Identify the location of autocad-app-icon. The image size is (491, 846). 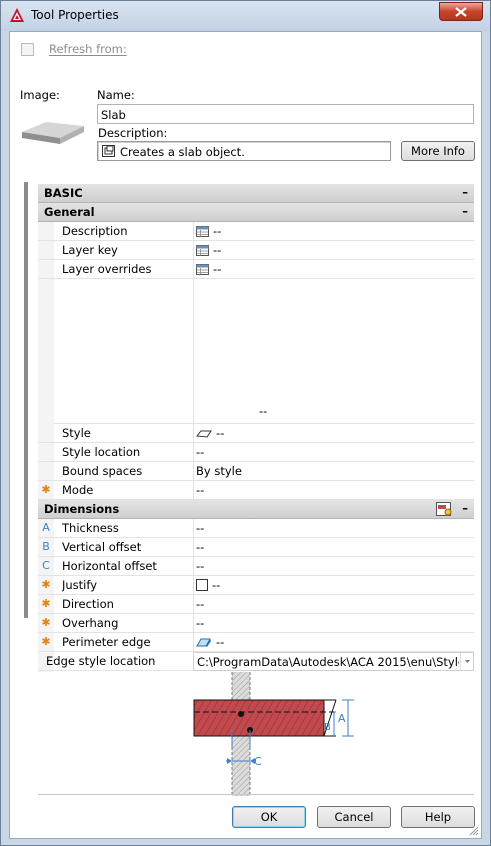
(17, 15).